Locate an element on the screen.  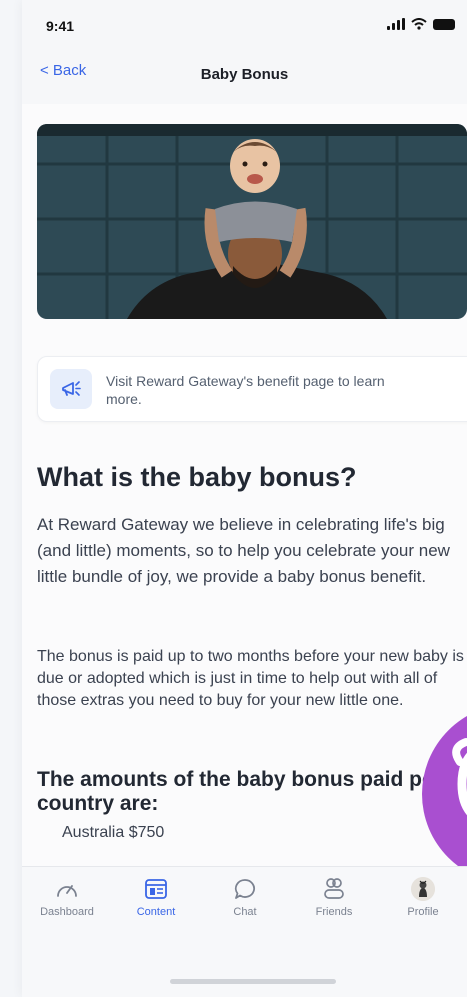
battery-icon is located at coordinates (444, 24).